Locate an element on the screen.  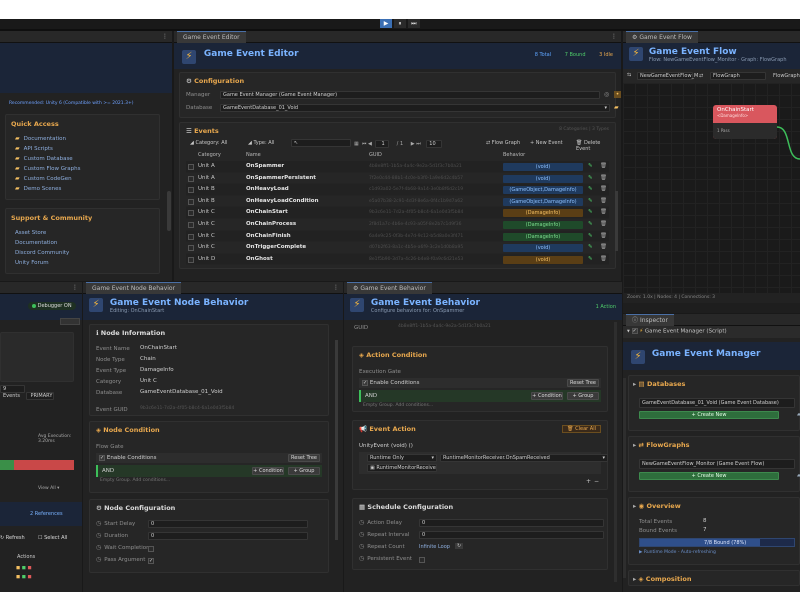
node-behavior-scrollbar is located at coordinates (336, 440).